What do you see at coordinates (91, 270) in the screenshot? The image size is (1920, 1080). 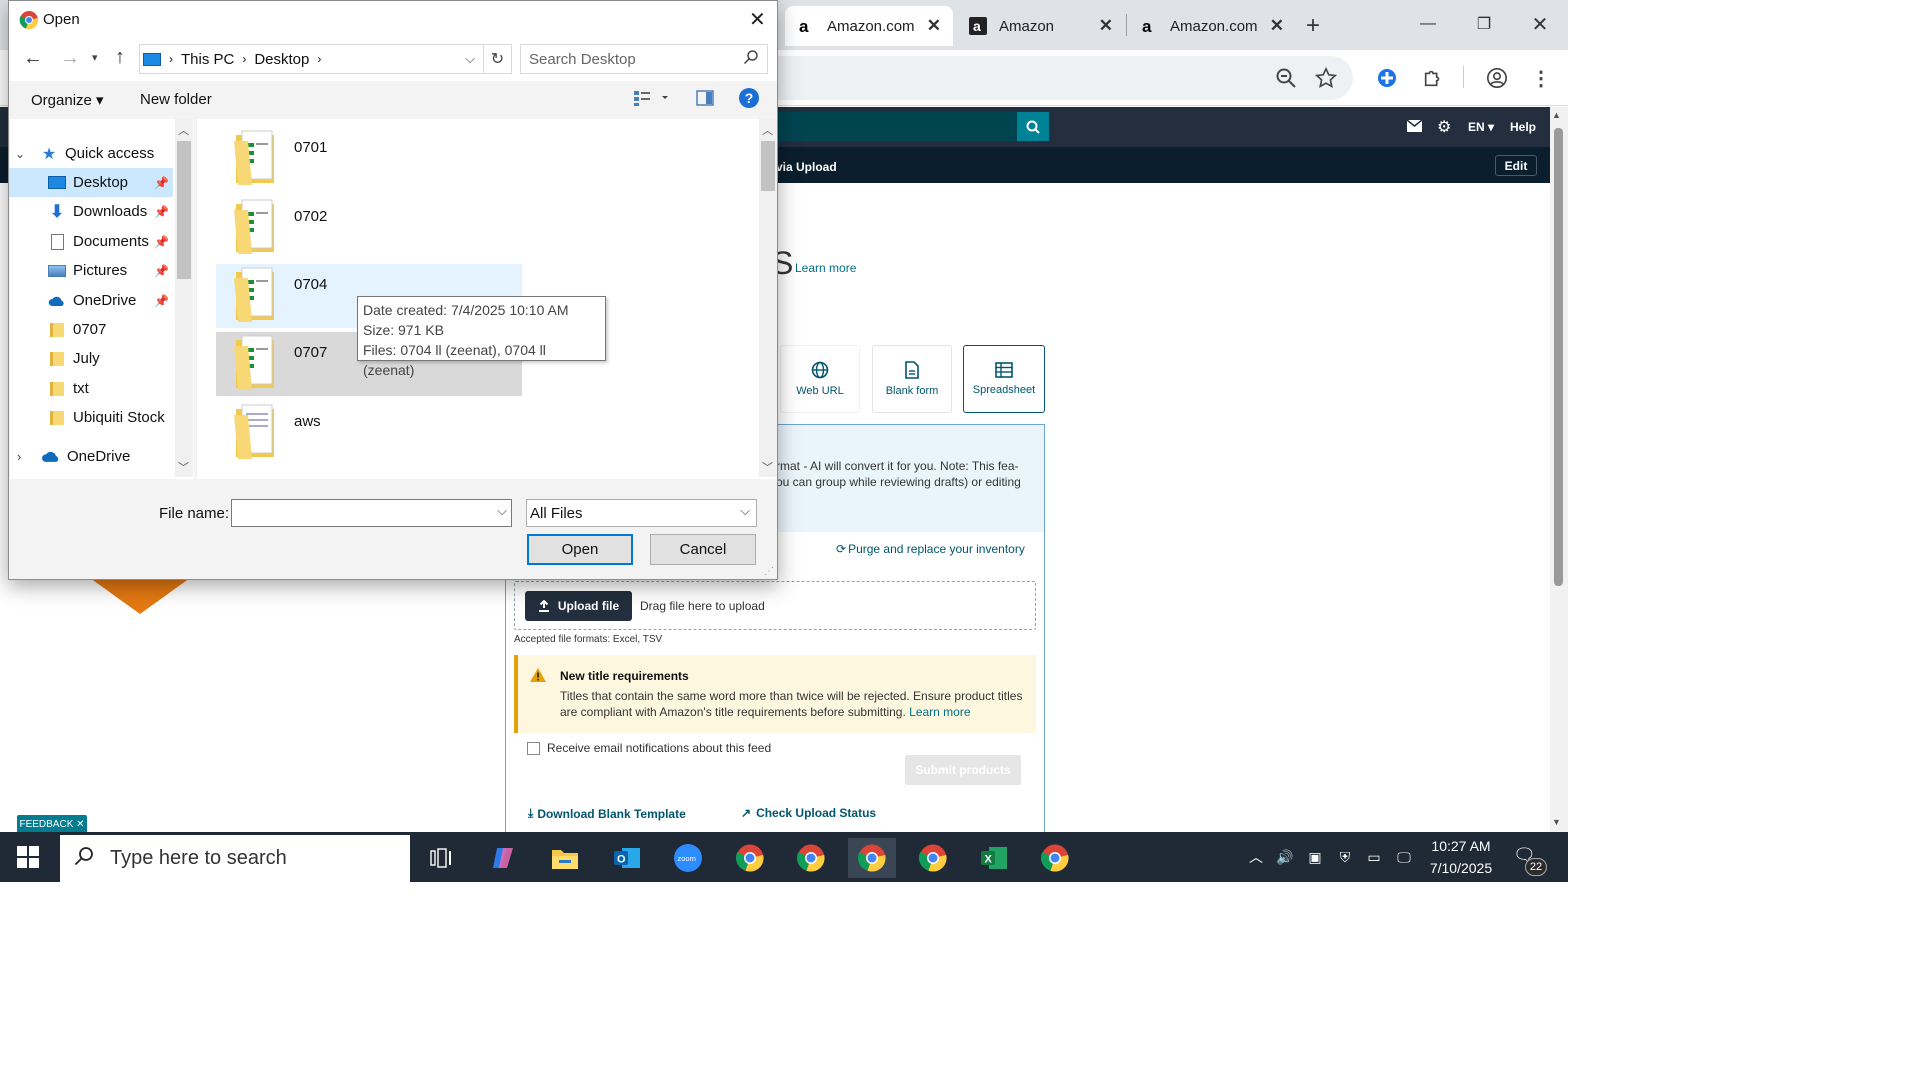 I see `nav-pictures: Pictures 📌` at bounding box center [91, 270].